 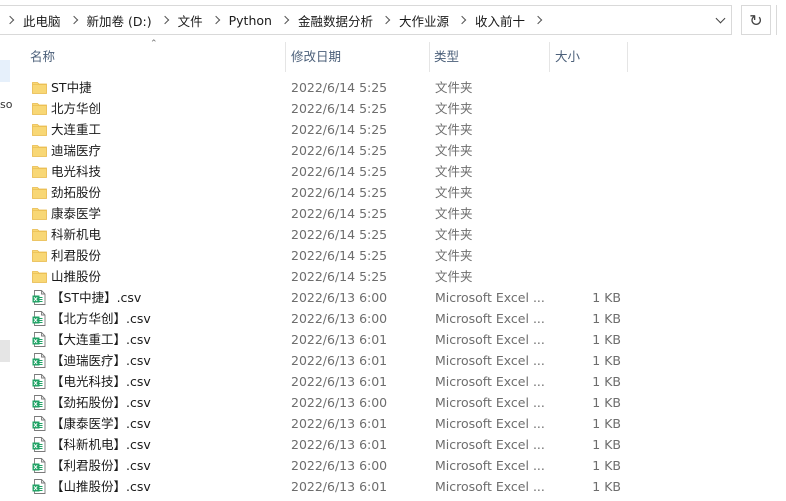 What do you see at coordinates (393, 276) in the screenshot?
I see `file-row: 山推股份 2022/6/14 5:25 文件夹` at bounding box center [393, 276].